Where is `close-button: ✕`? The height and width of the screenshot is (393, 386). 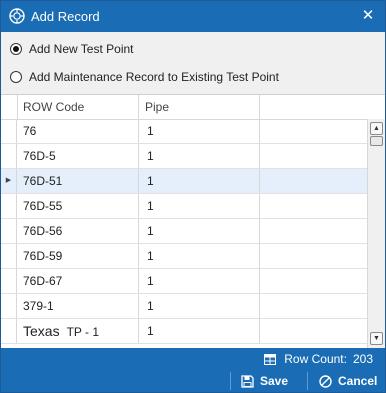 close-button: ✕ is located at coordinates (368, 16).